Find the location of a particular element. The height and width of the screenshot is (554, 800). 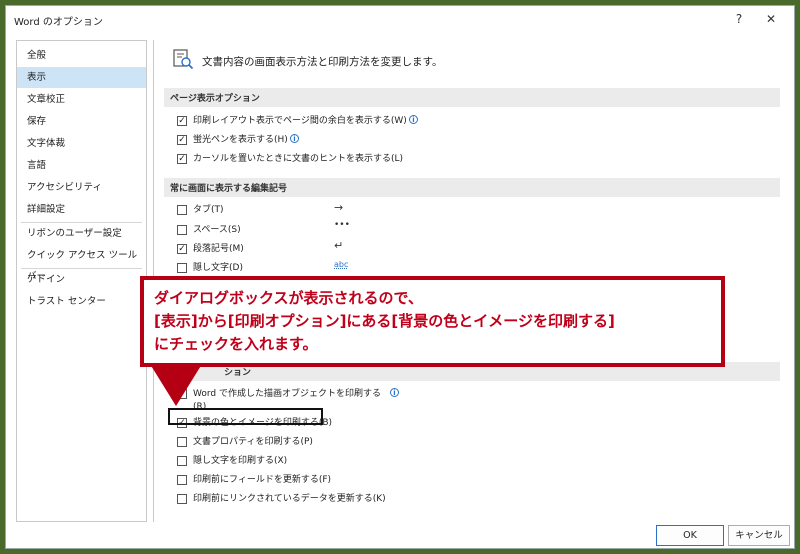

option-label: 段落記号(M) is located at coordinates (218, 249).